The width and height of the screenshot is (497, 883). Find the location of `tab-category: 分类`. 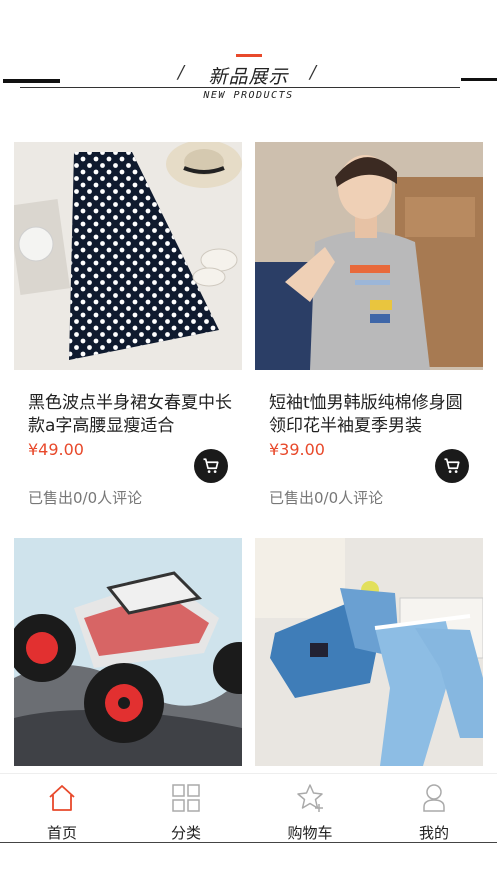

tab-category: 分类 is located at coordinates (186, 809).